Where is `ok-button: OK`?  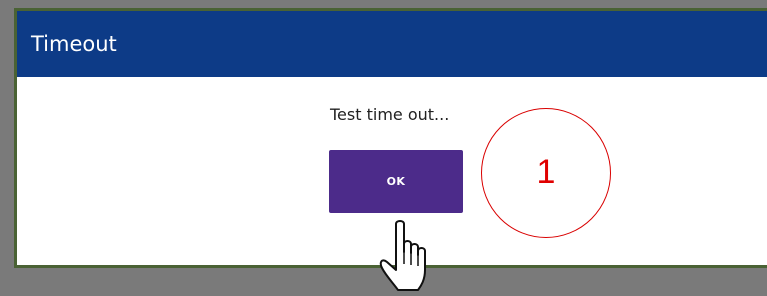 ok-button: OK is located at coordinates (396, 181).